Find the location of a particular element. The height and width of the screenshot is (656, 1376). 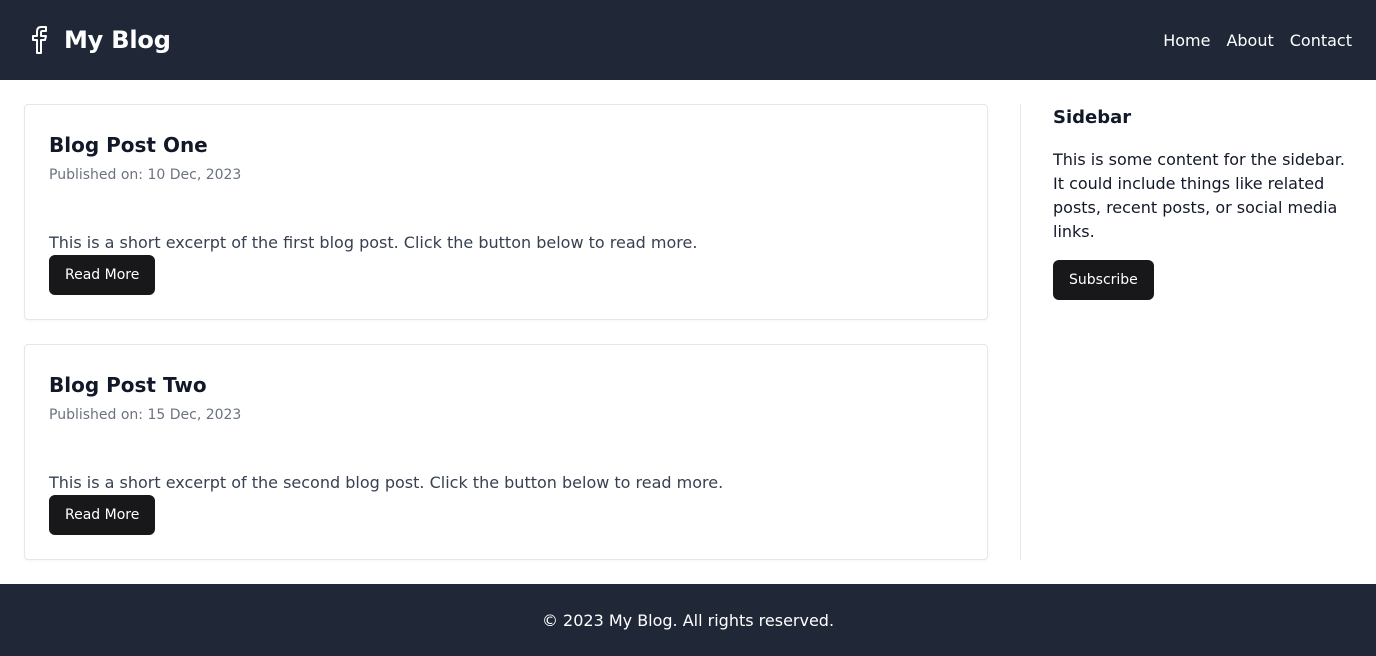

sidebar-title: Sidebar is located at coordinates (1092, 117).